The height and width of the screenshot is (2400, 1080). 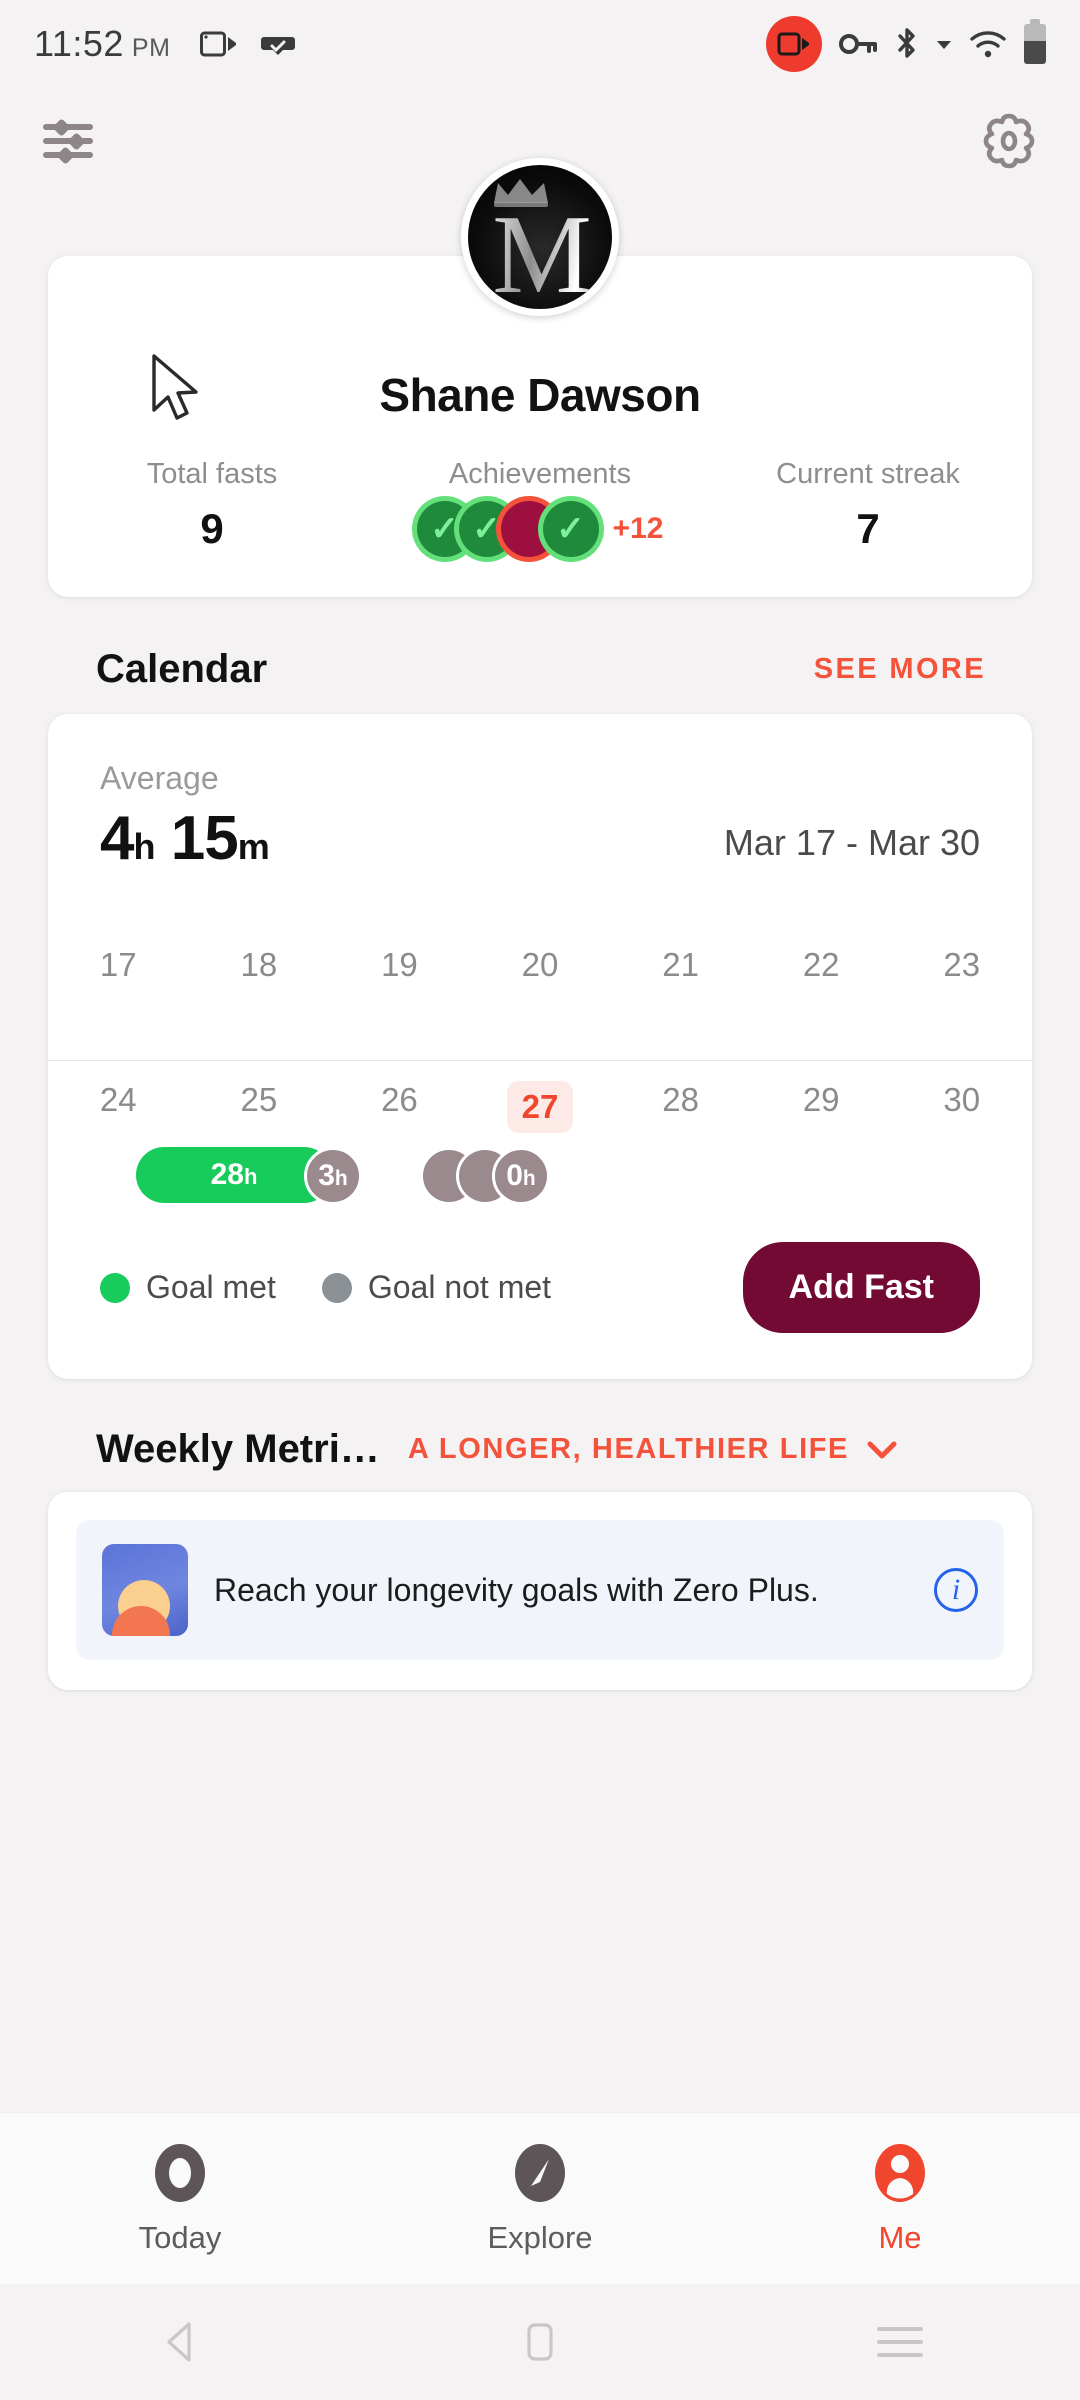 I want to click on weekly-metrics-header: Weekly Metri… A LONGER, HEALTHIER LIFE, so click(x=540, y=1449).